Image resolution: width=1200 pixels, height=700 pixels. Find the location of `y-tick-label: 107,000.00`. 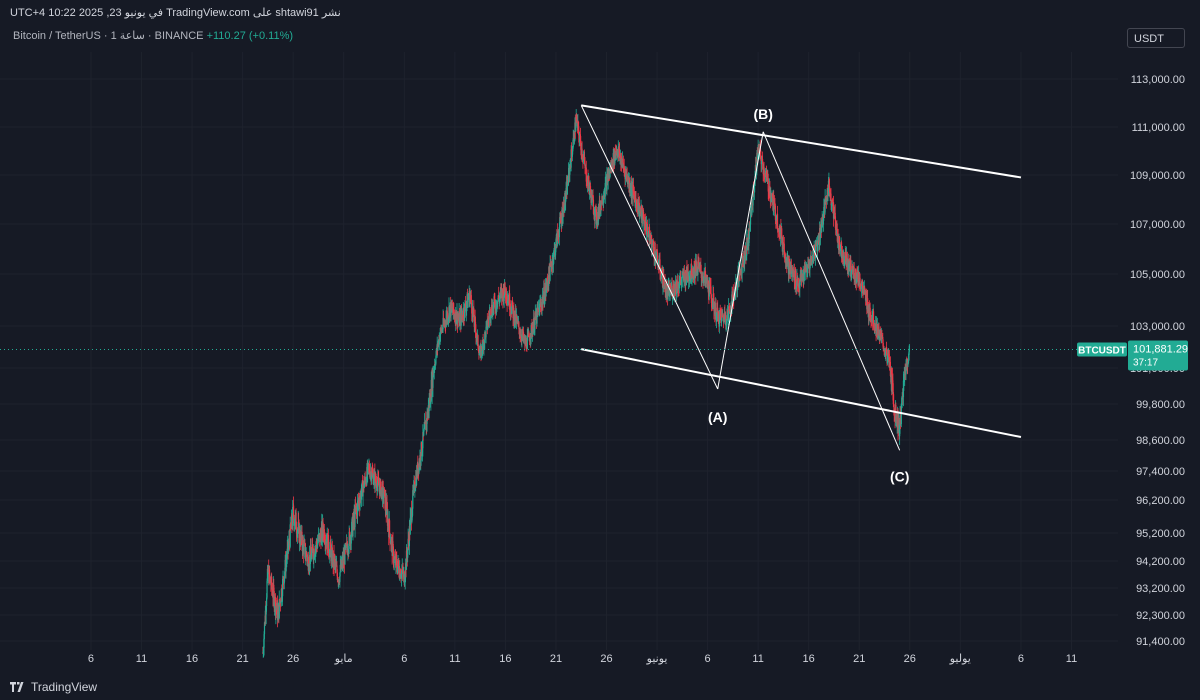

y-tick-label: 107,000.00 is located at coordinates (1157, 225).